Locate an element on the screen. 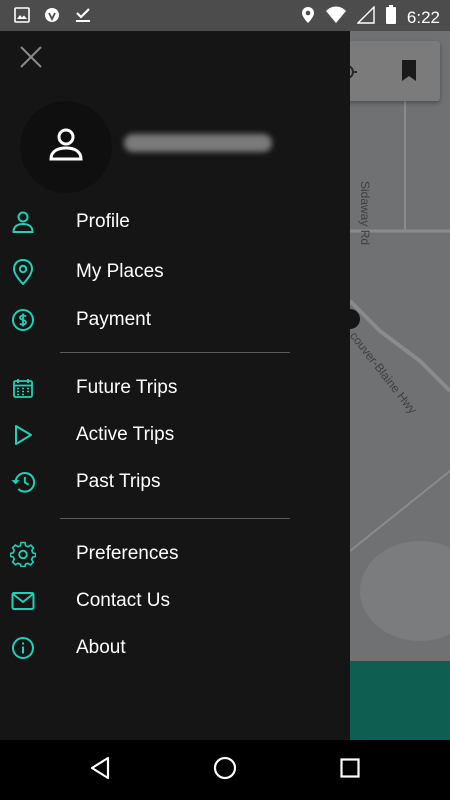  shield-icon is located at coordinates (52, 17).